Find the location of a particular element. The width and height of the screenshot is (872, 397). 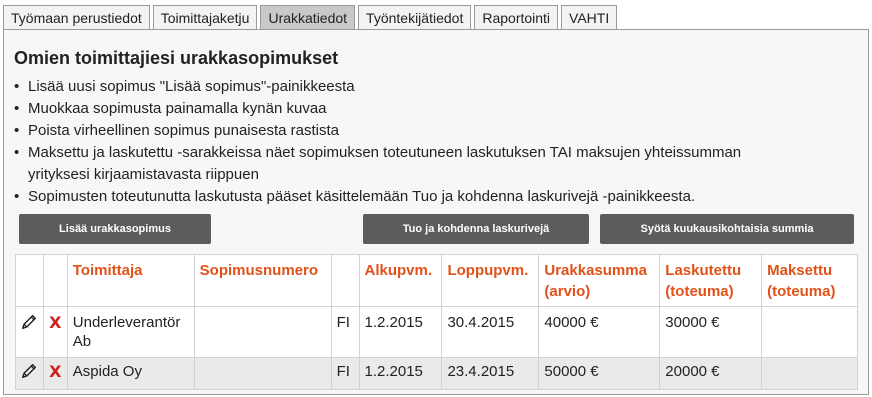

tab-vahti: VAHTI is located at coordinates (589, 17).